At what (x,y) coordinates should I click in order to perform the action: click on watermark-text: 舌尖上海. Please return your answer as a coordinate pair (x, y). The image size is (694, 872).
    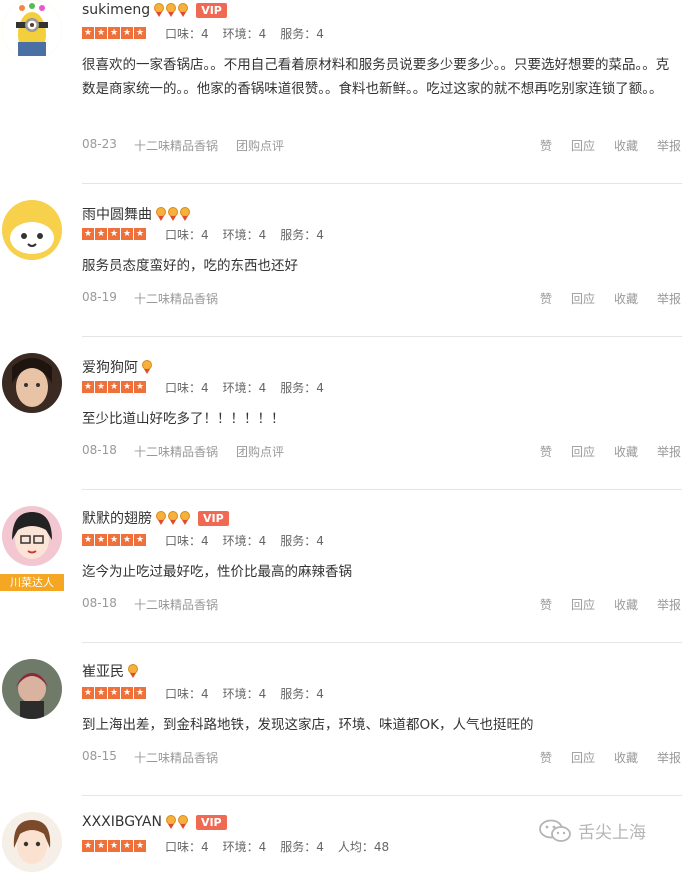
    Looking at the image, I should click on (612, 833).